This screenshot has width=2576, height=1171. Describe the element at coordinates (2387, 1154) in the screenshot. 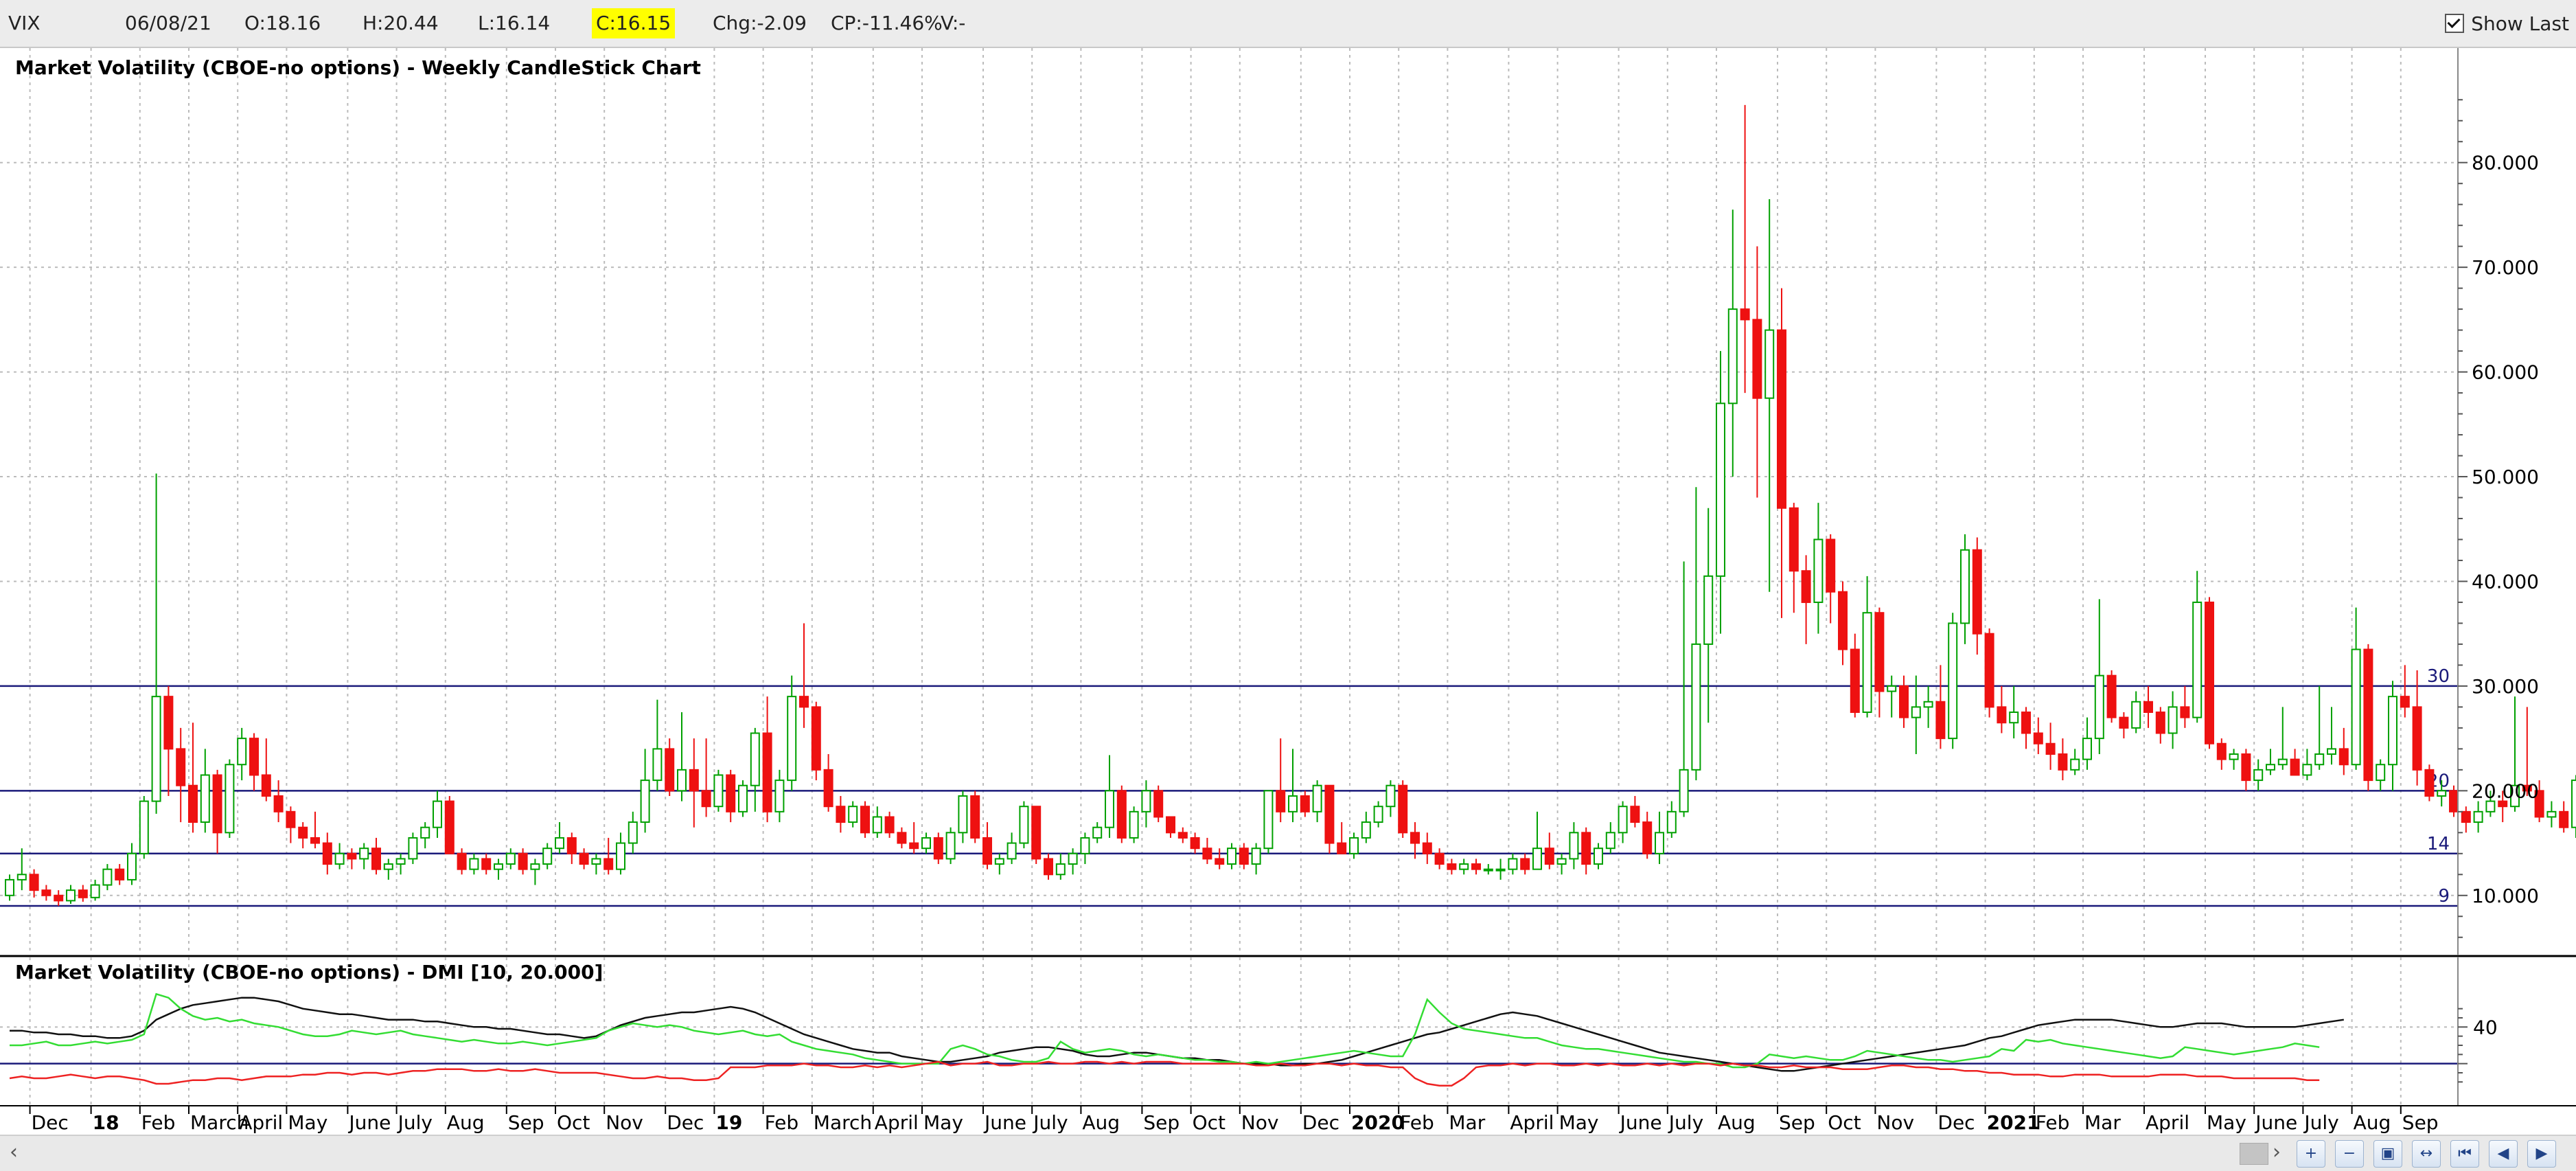

I see `fit-icon: ▣` at that location.